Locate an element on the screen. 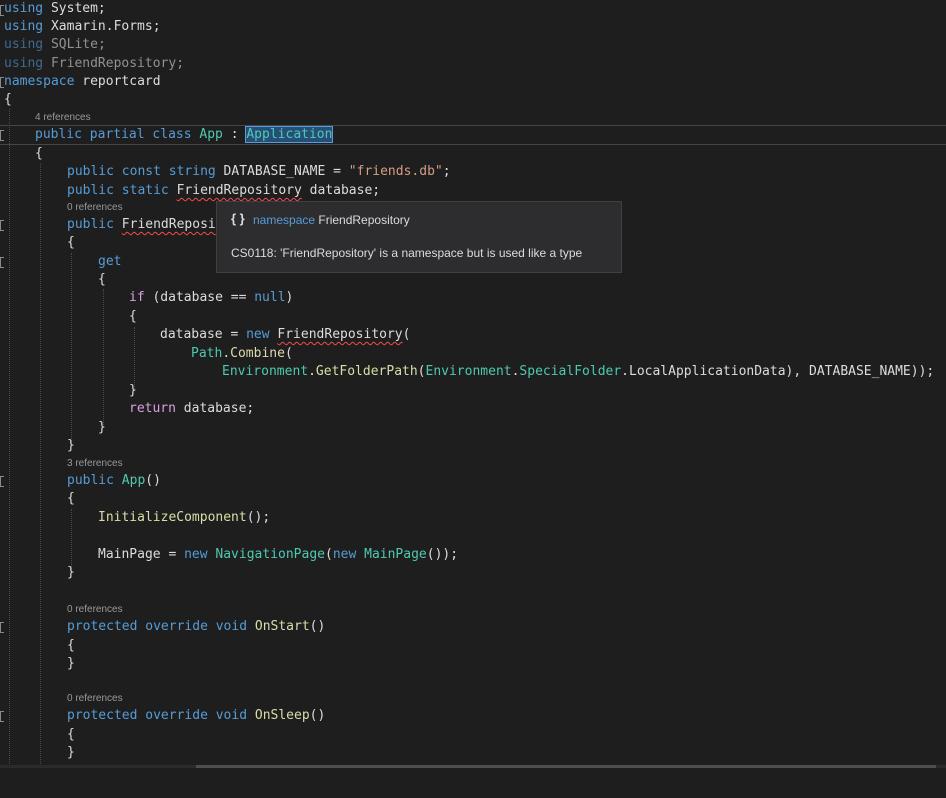 This screenshot has width=946, height=798. code-line-using-friendrepository: using FriendRepository; is located at coordinates (92, 64).